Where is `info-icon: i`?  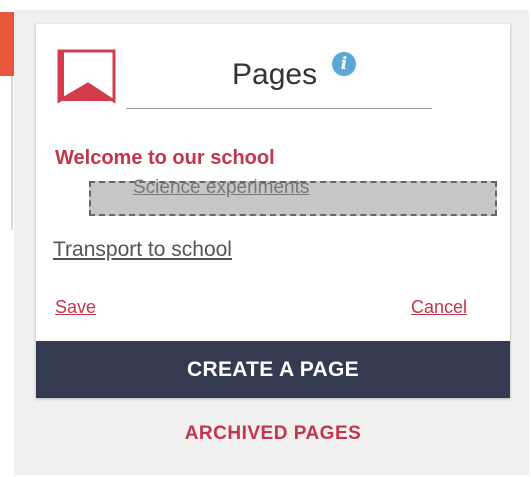
info-icon: i is located at coordinates (344, 64).